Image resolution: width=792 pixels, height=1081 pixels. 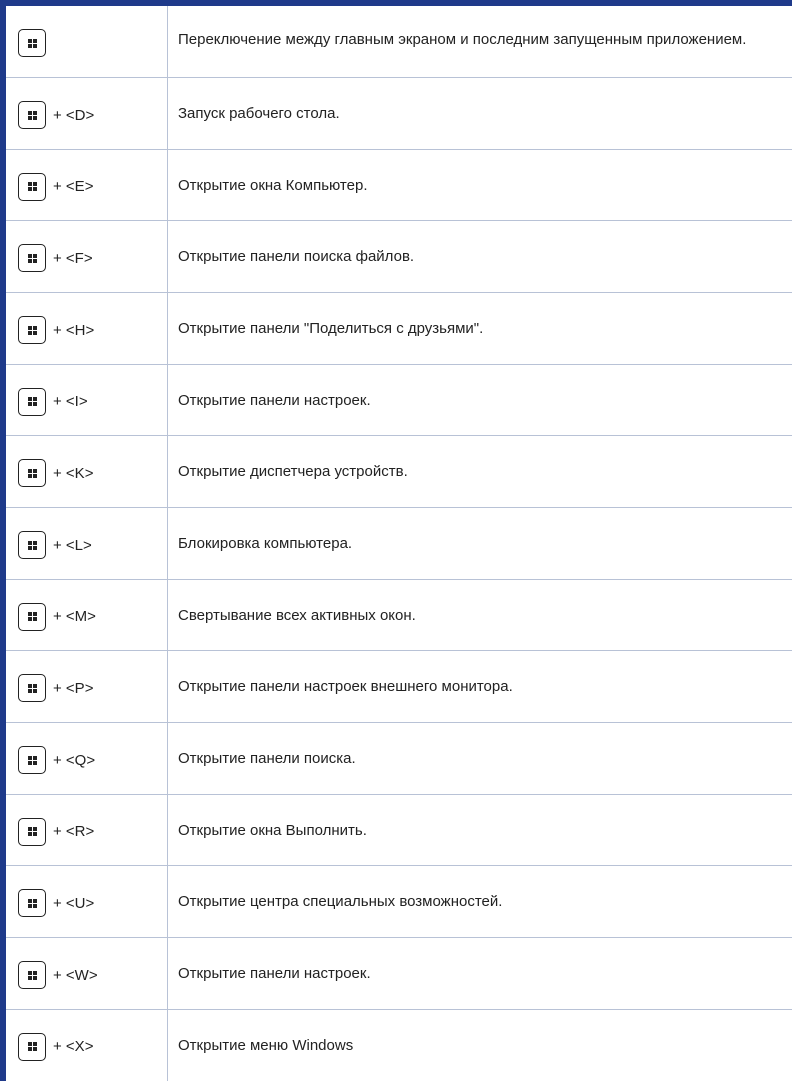 I want to click on key-label: + <U>, so click(x=74, y=903).